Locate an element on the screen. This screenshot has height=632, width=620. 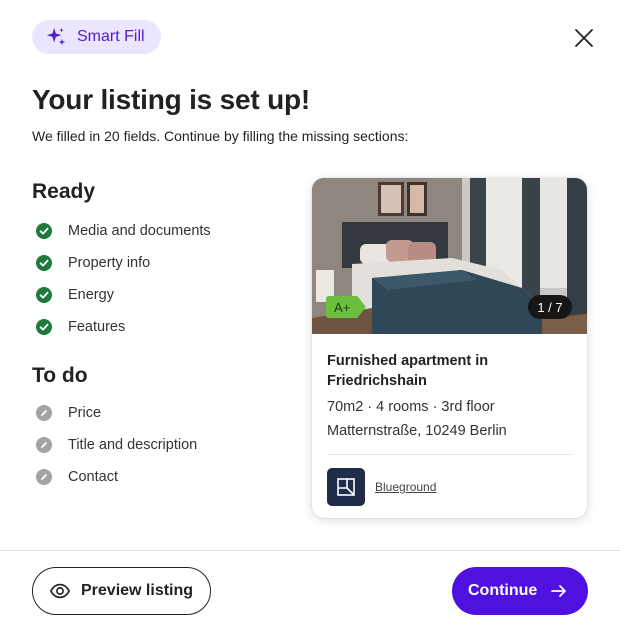
todo-item-label: Contact is located at coordinates (93, 477).